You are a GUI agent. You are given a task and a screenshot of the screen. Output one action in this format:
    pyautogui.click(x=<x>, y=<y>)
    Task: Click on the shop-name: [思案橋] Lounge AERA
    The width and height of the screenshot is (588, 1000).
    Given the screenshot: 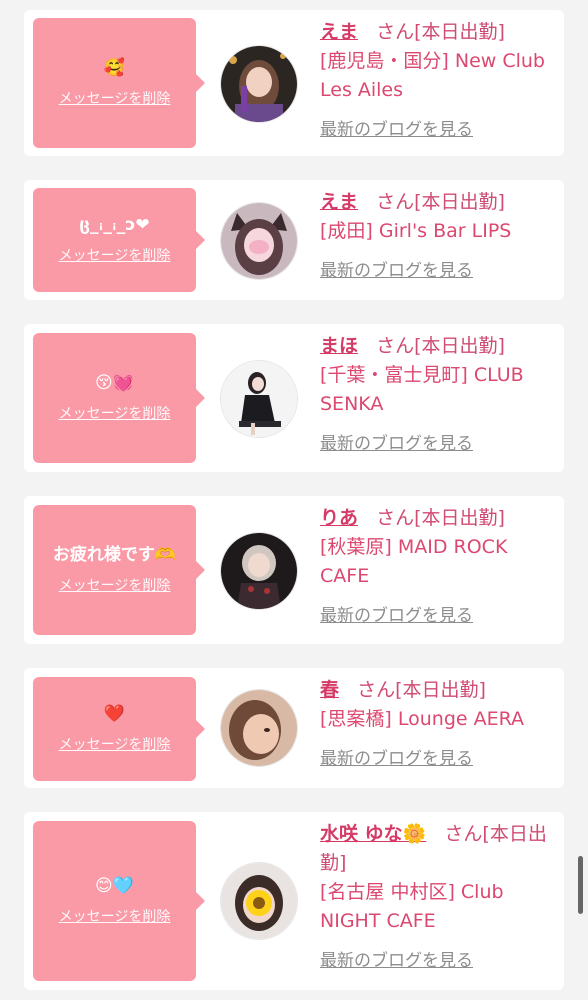 What is the action you would take?
    pyautogui.click(x=422, y=719)
    